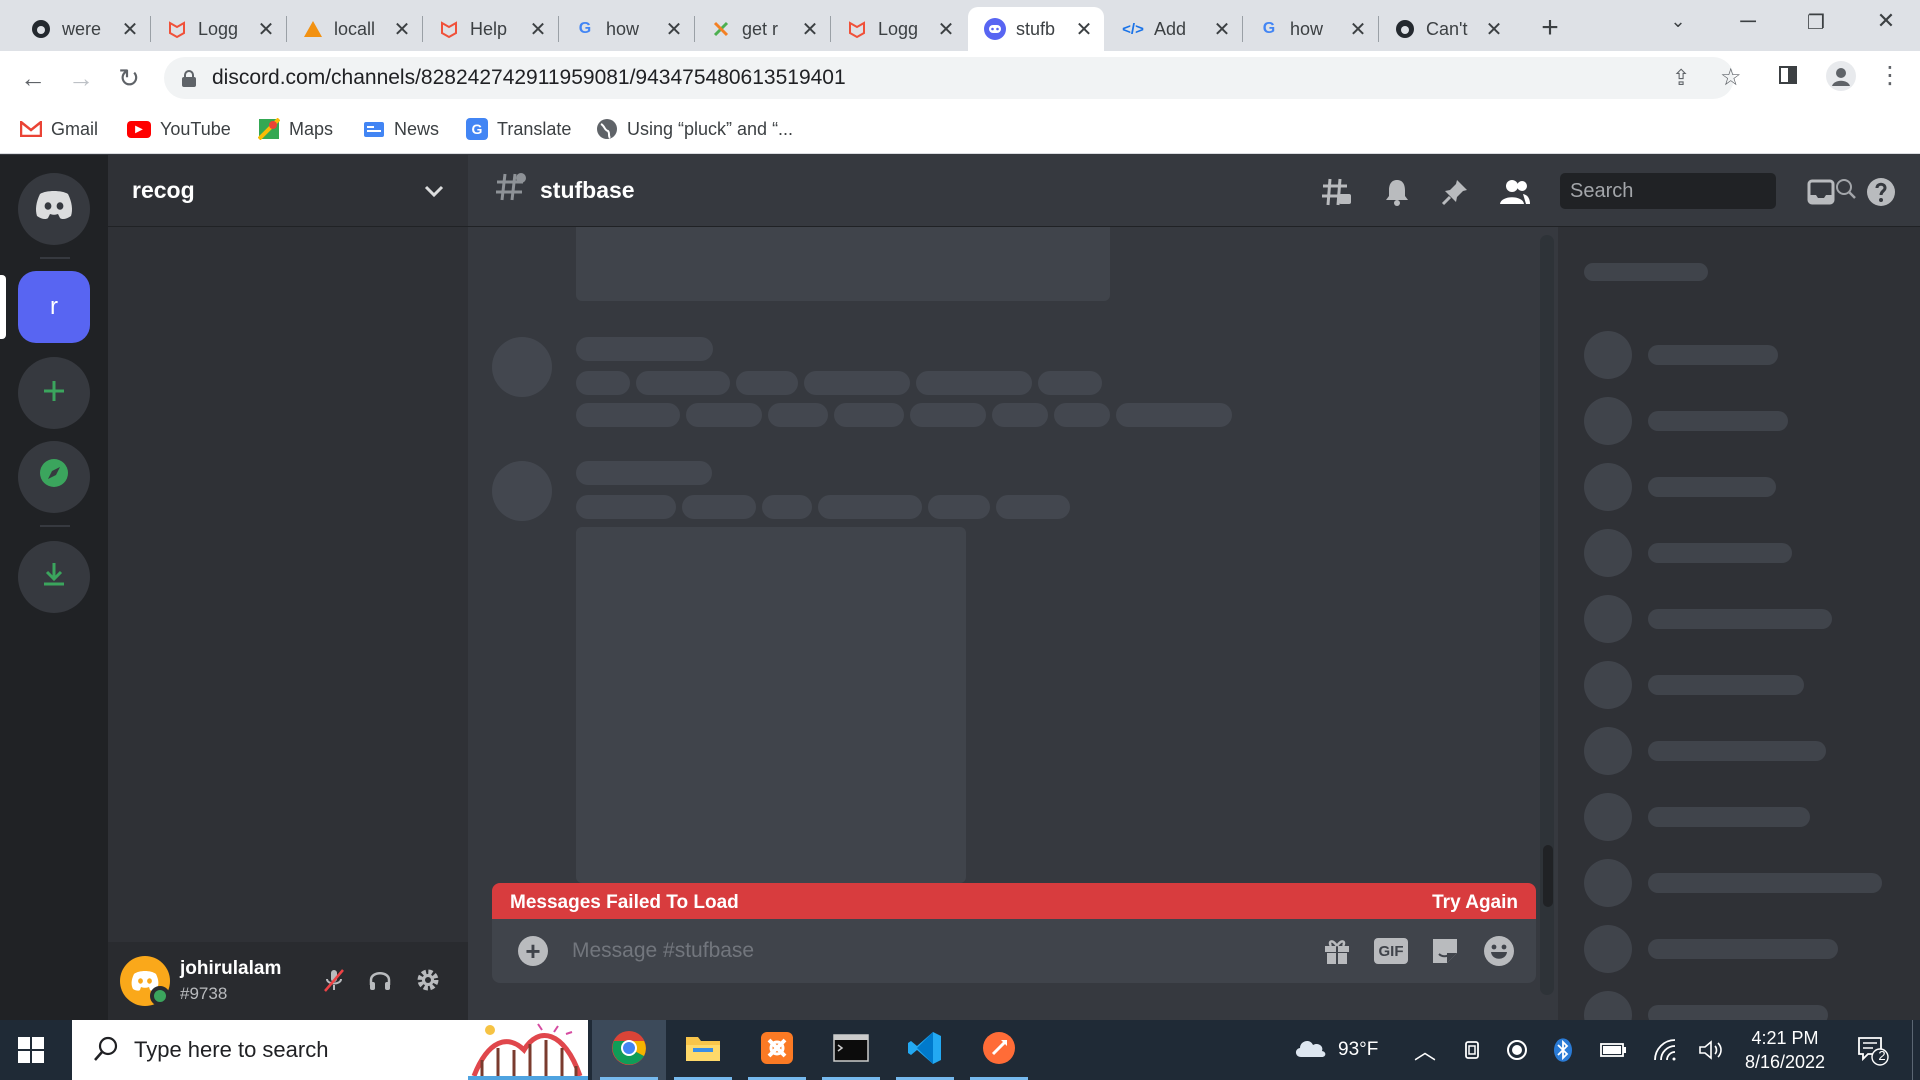 Image resolution: width=1920 pixels, height=1080 pixels. I want to click on tab-title: how, so click(1307, 28).